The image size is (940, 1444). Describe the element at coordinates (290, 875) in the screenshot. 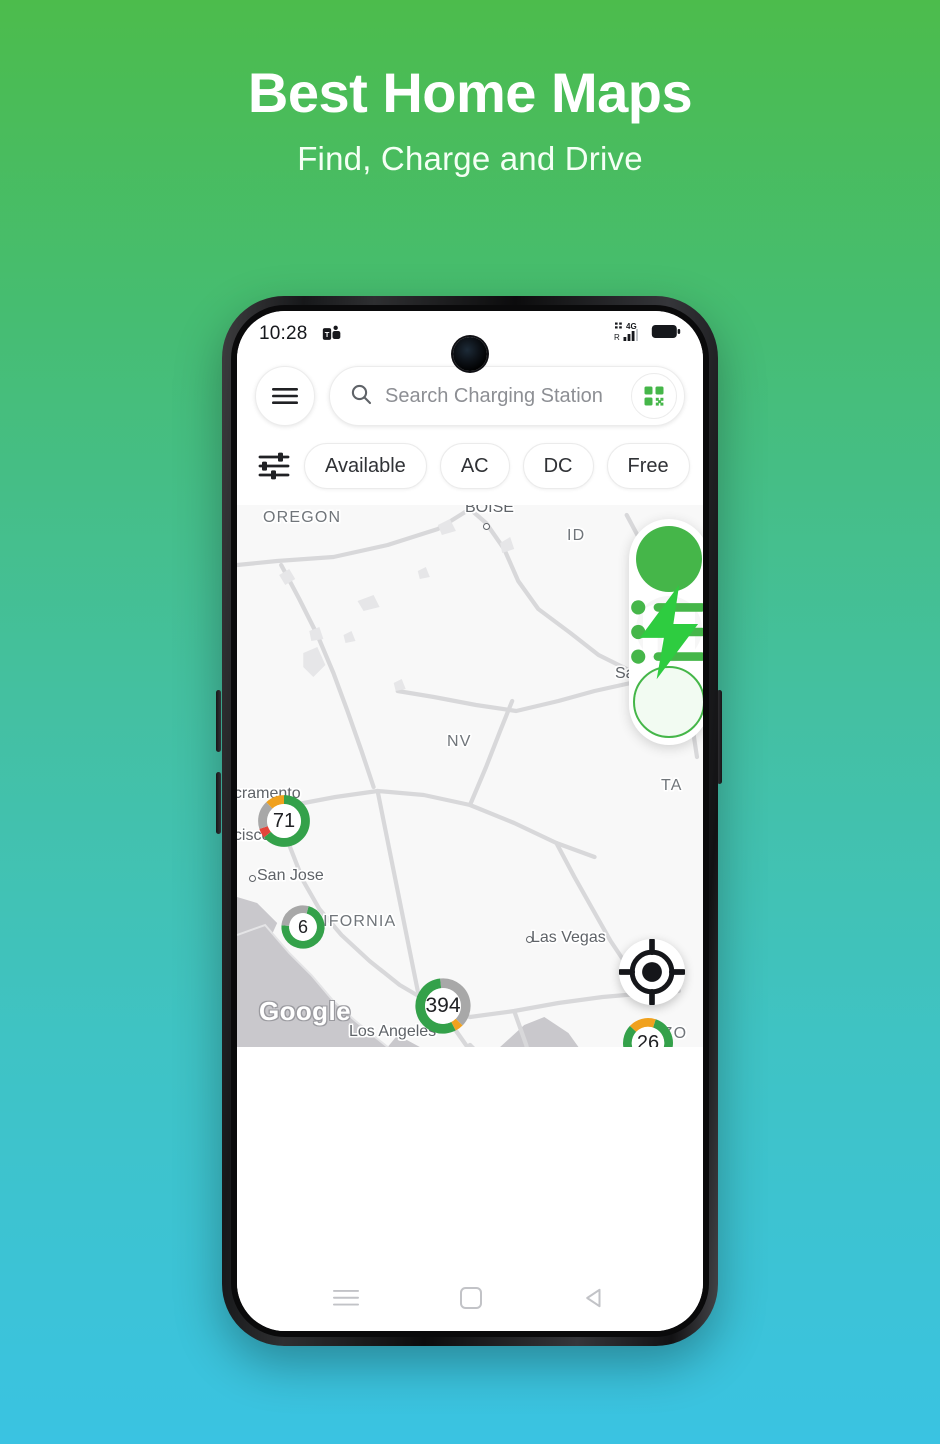

I see `map-label-san-jose: San Jose` at that location.